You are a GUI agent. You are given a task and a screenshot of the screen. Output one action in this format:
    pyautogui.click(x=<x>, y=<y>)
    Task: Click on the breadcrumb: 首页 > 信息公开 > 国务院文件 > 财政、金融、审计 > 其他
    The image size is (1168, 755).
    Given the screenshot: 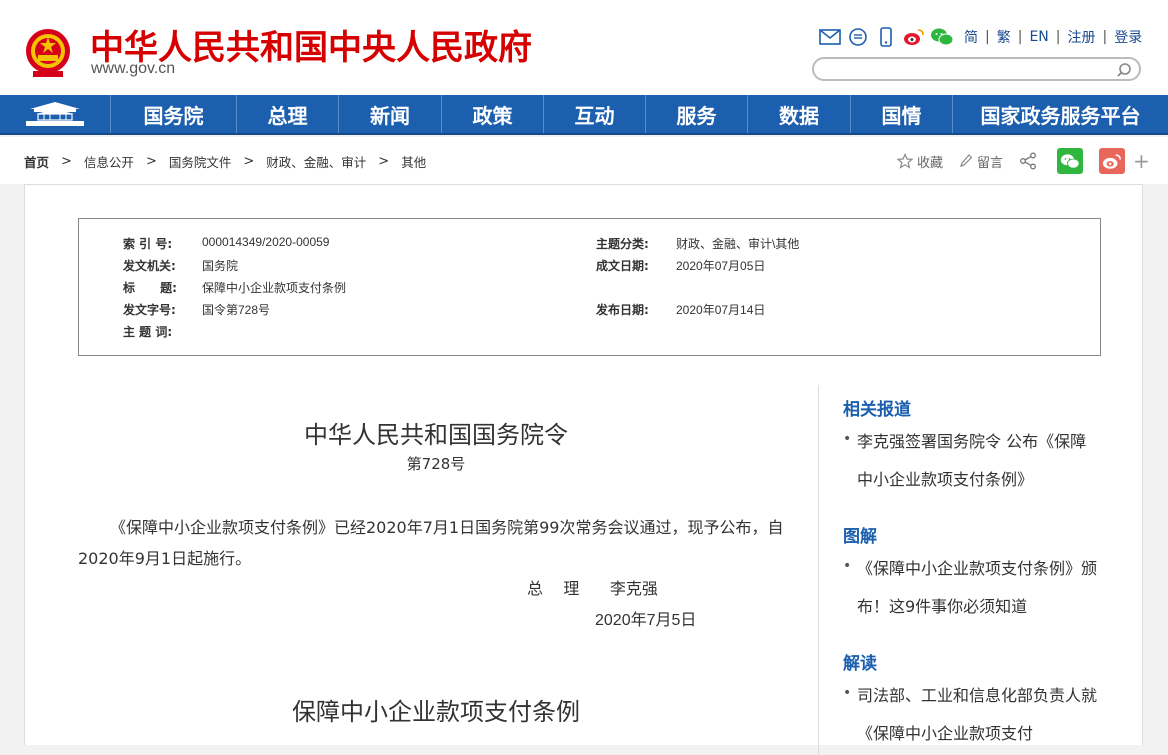 What is the action you would take?
    pyautogui.click(x=225, y=161)
    